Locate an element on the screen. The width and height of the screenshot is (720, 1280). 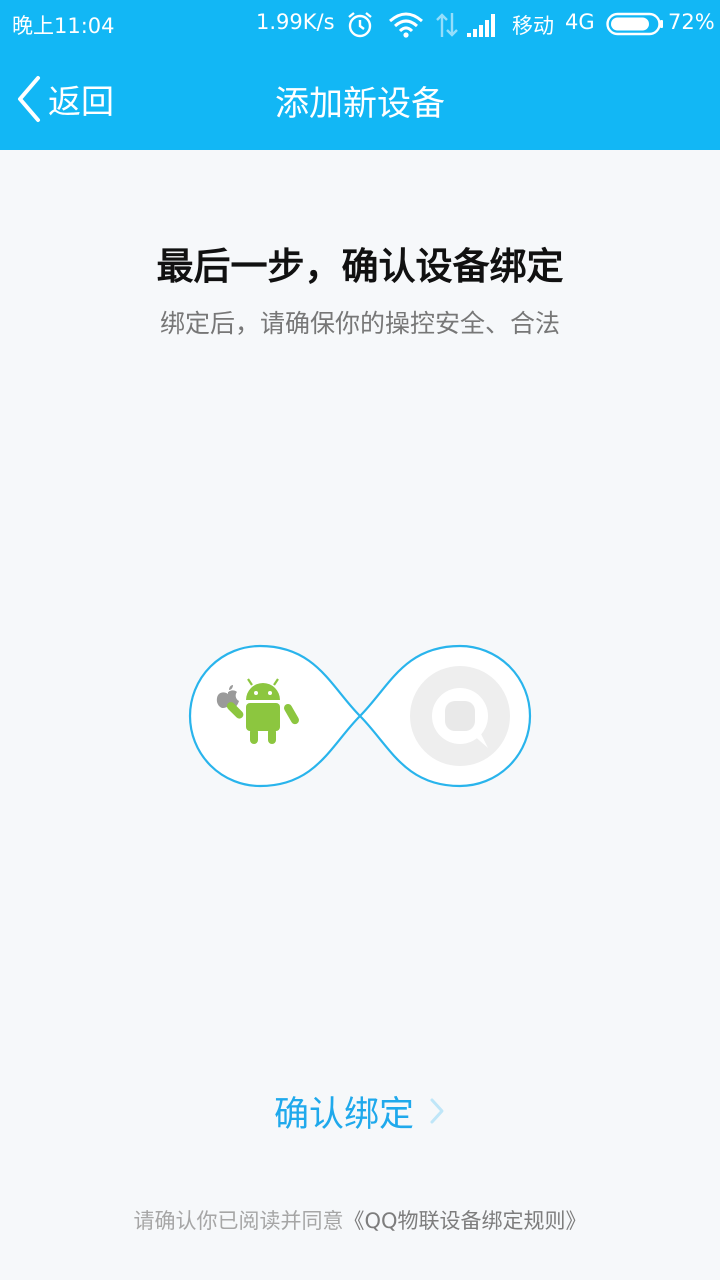
wifi-icon is located at coordinates (406, 25).